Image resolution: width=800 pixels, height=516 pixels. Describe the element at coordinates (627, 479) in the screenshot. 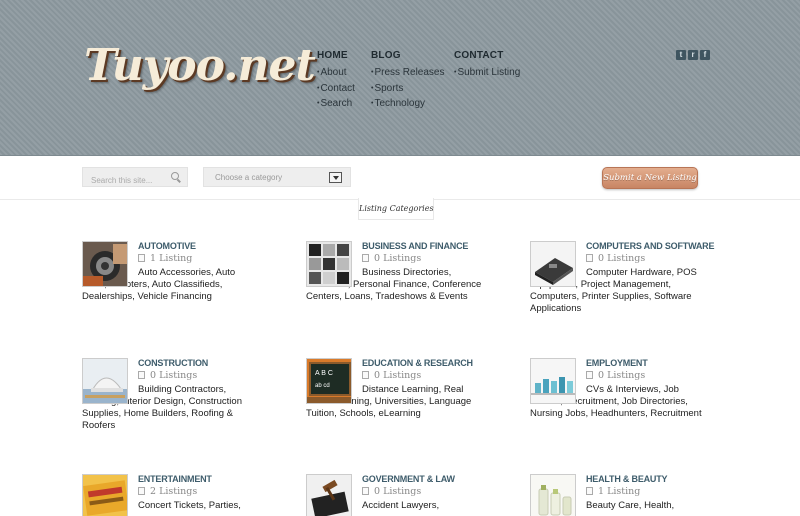

I see `category-title: HEALTH & BEAUTY` at that location.